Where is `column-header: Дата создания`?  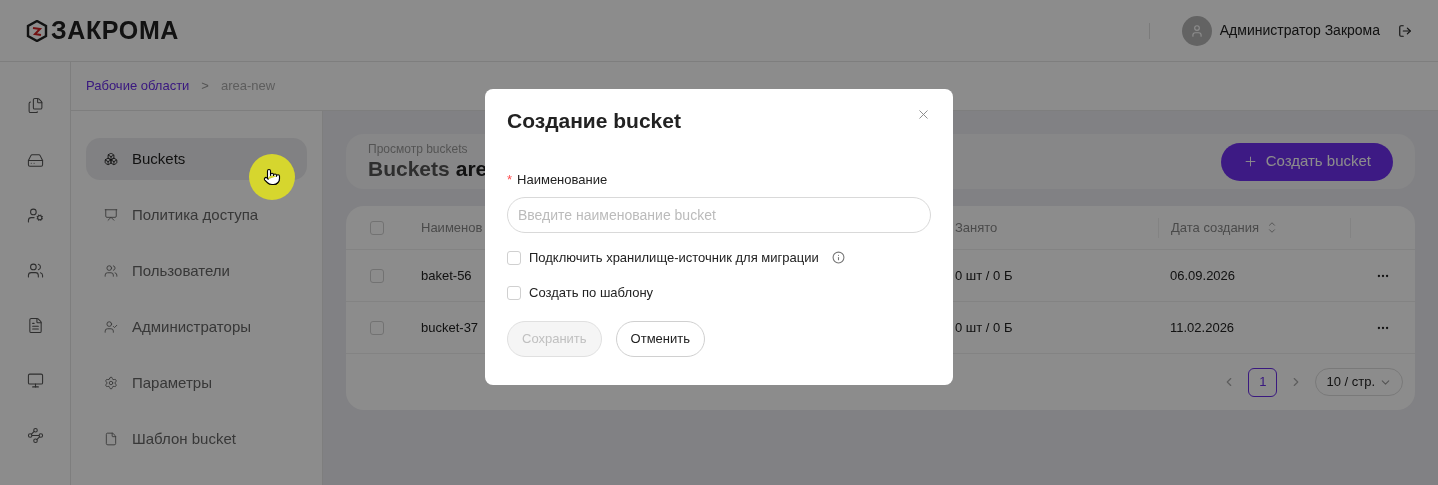
column-header: Дата создания is located at coordinates (1209, 227).